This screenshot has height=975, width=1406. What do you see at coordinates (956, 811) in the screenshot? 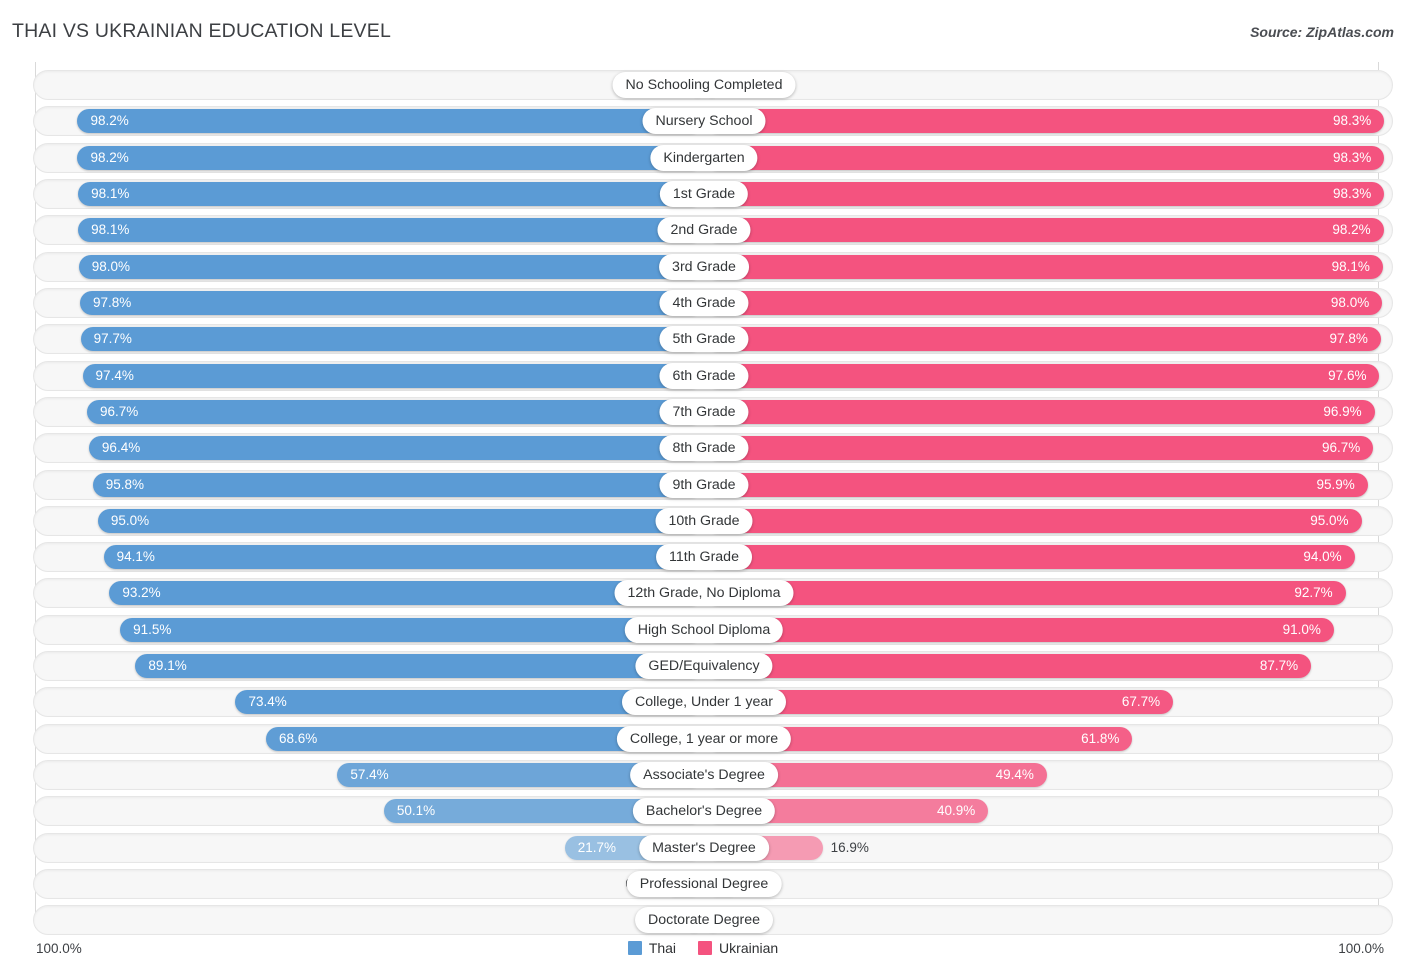
I see `value-label-ukrainian: 40.9%` at bounding box center [956, 811].